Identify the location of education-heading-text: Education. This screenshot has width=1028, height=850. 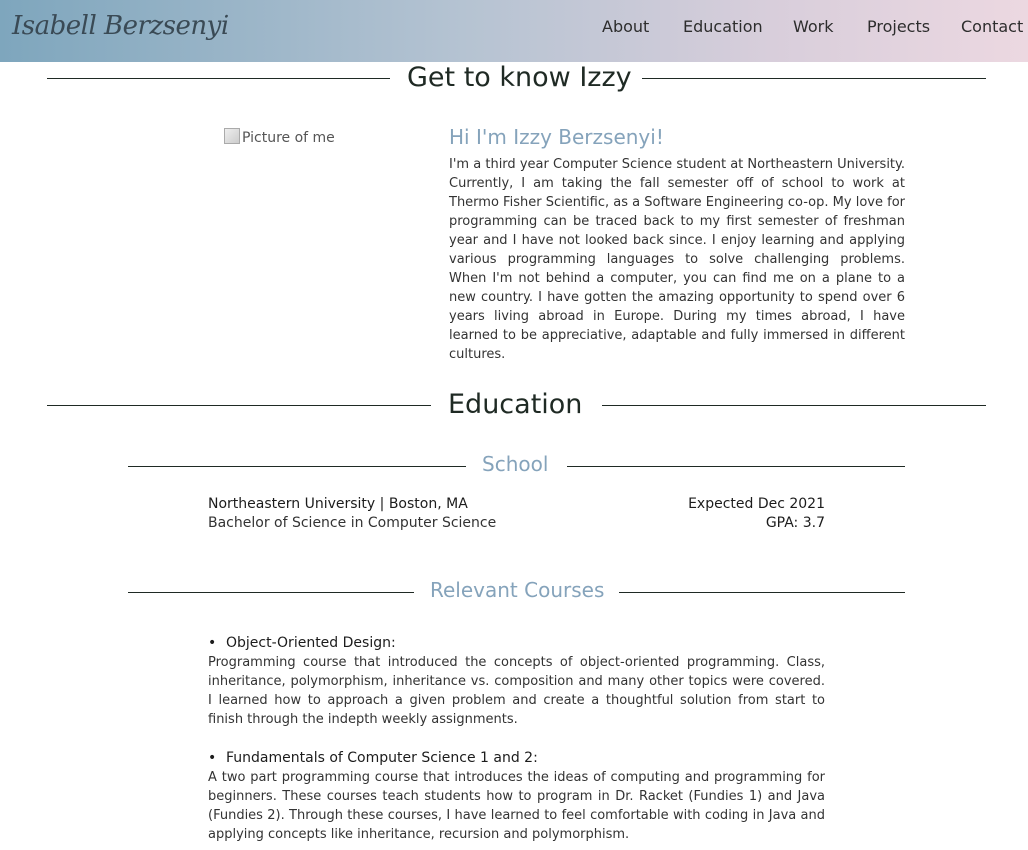
(515, 404).